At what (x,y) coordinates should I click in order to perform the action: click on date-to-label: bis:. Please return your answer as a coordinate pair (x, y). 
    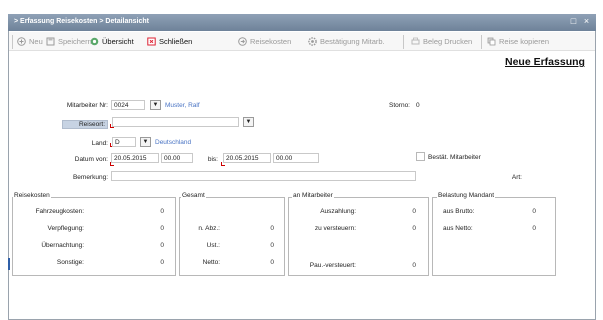
    Looking at the image, I should click on (212, 159).